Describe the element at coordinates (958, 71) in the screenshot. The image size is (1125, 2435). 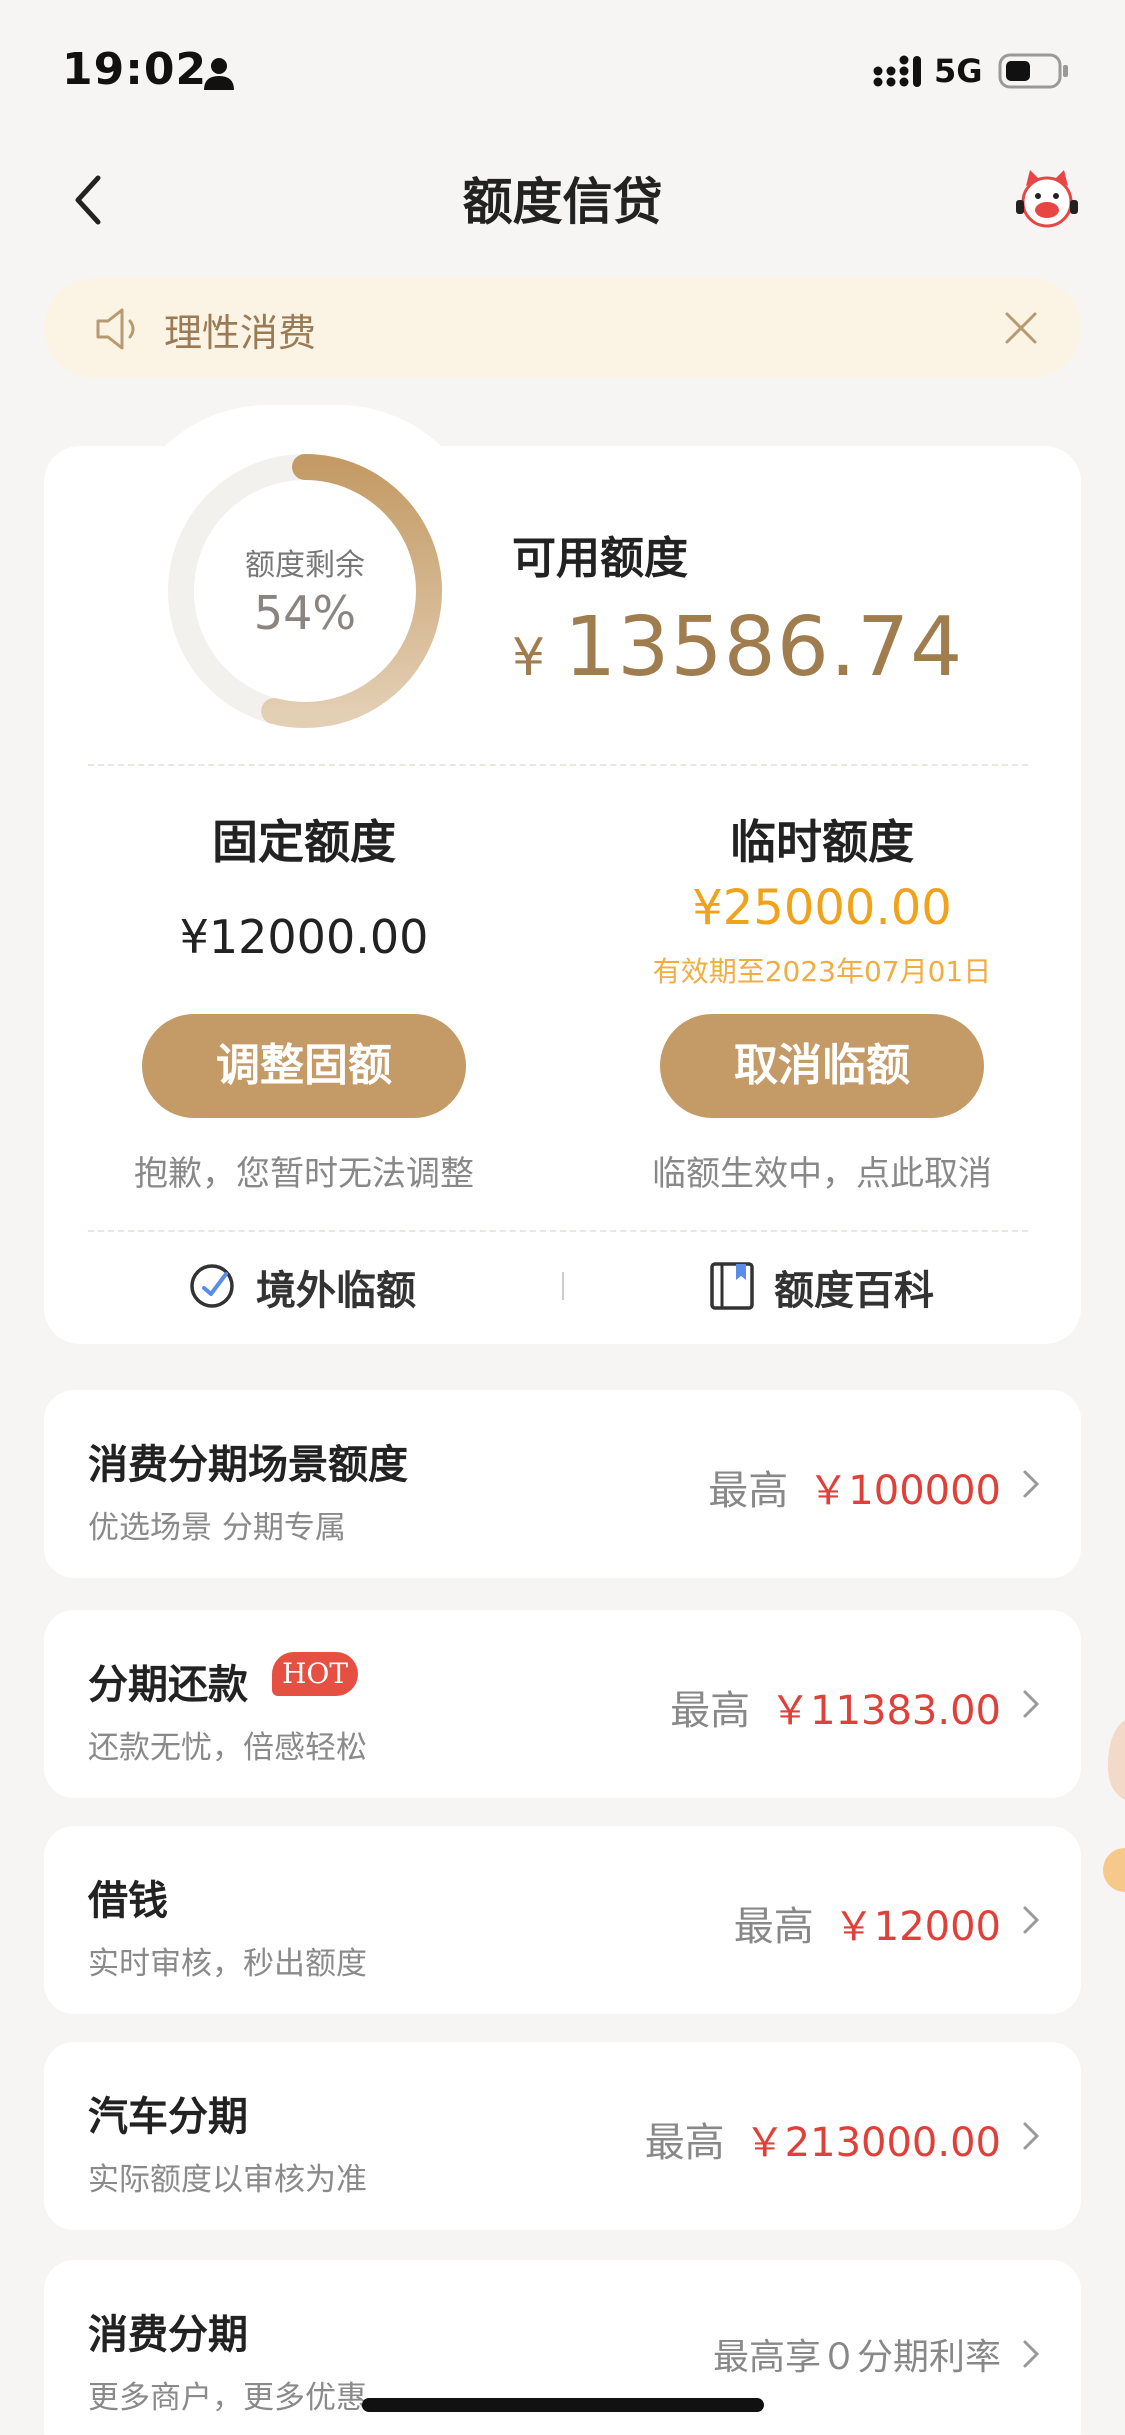
I see `network-label: 5G` at that location.